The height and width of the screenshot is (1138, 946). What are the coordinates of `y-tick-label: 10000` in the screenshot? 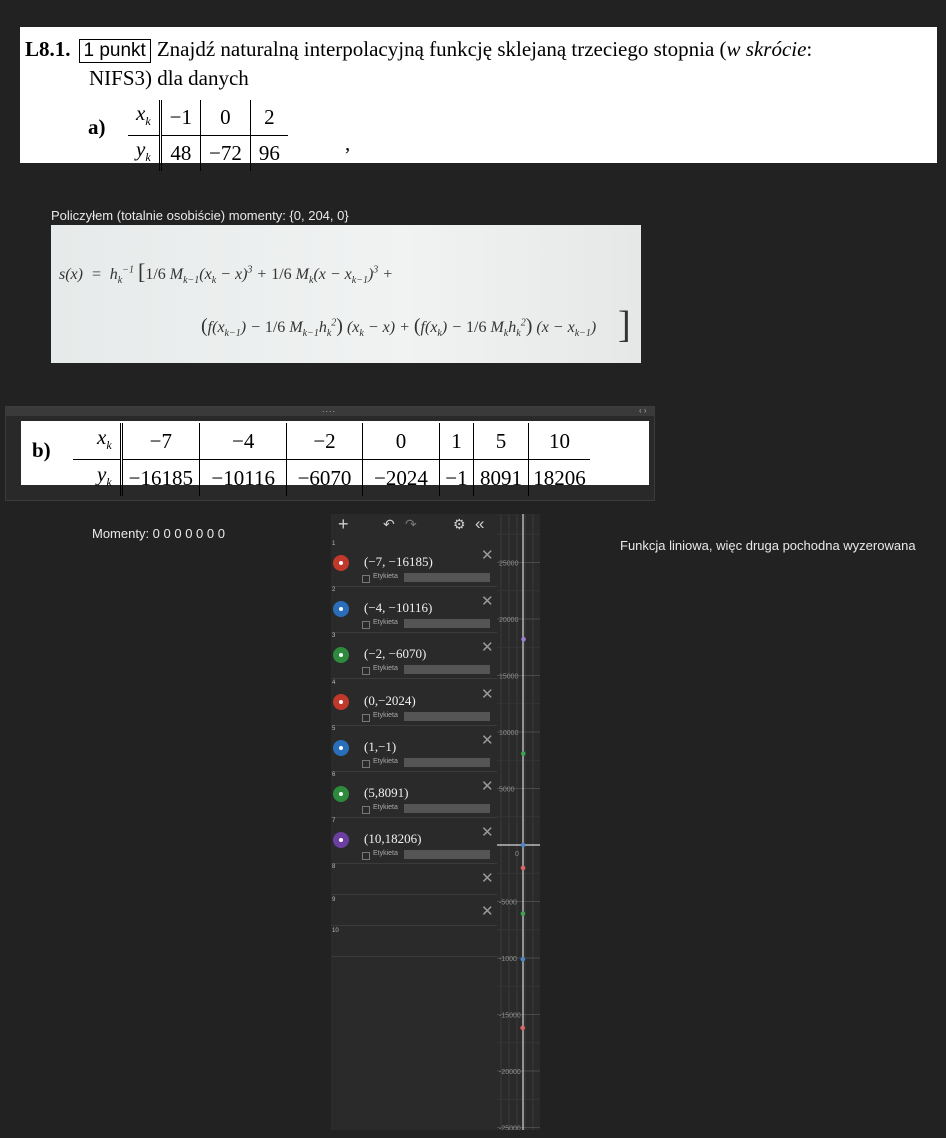 It's located at (509, 733).